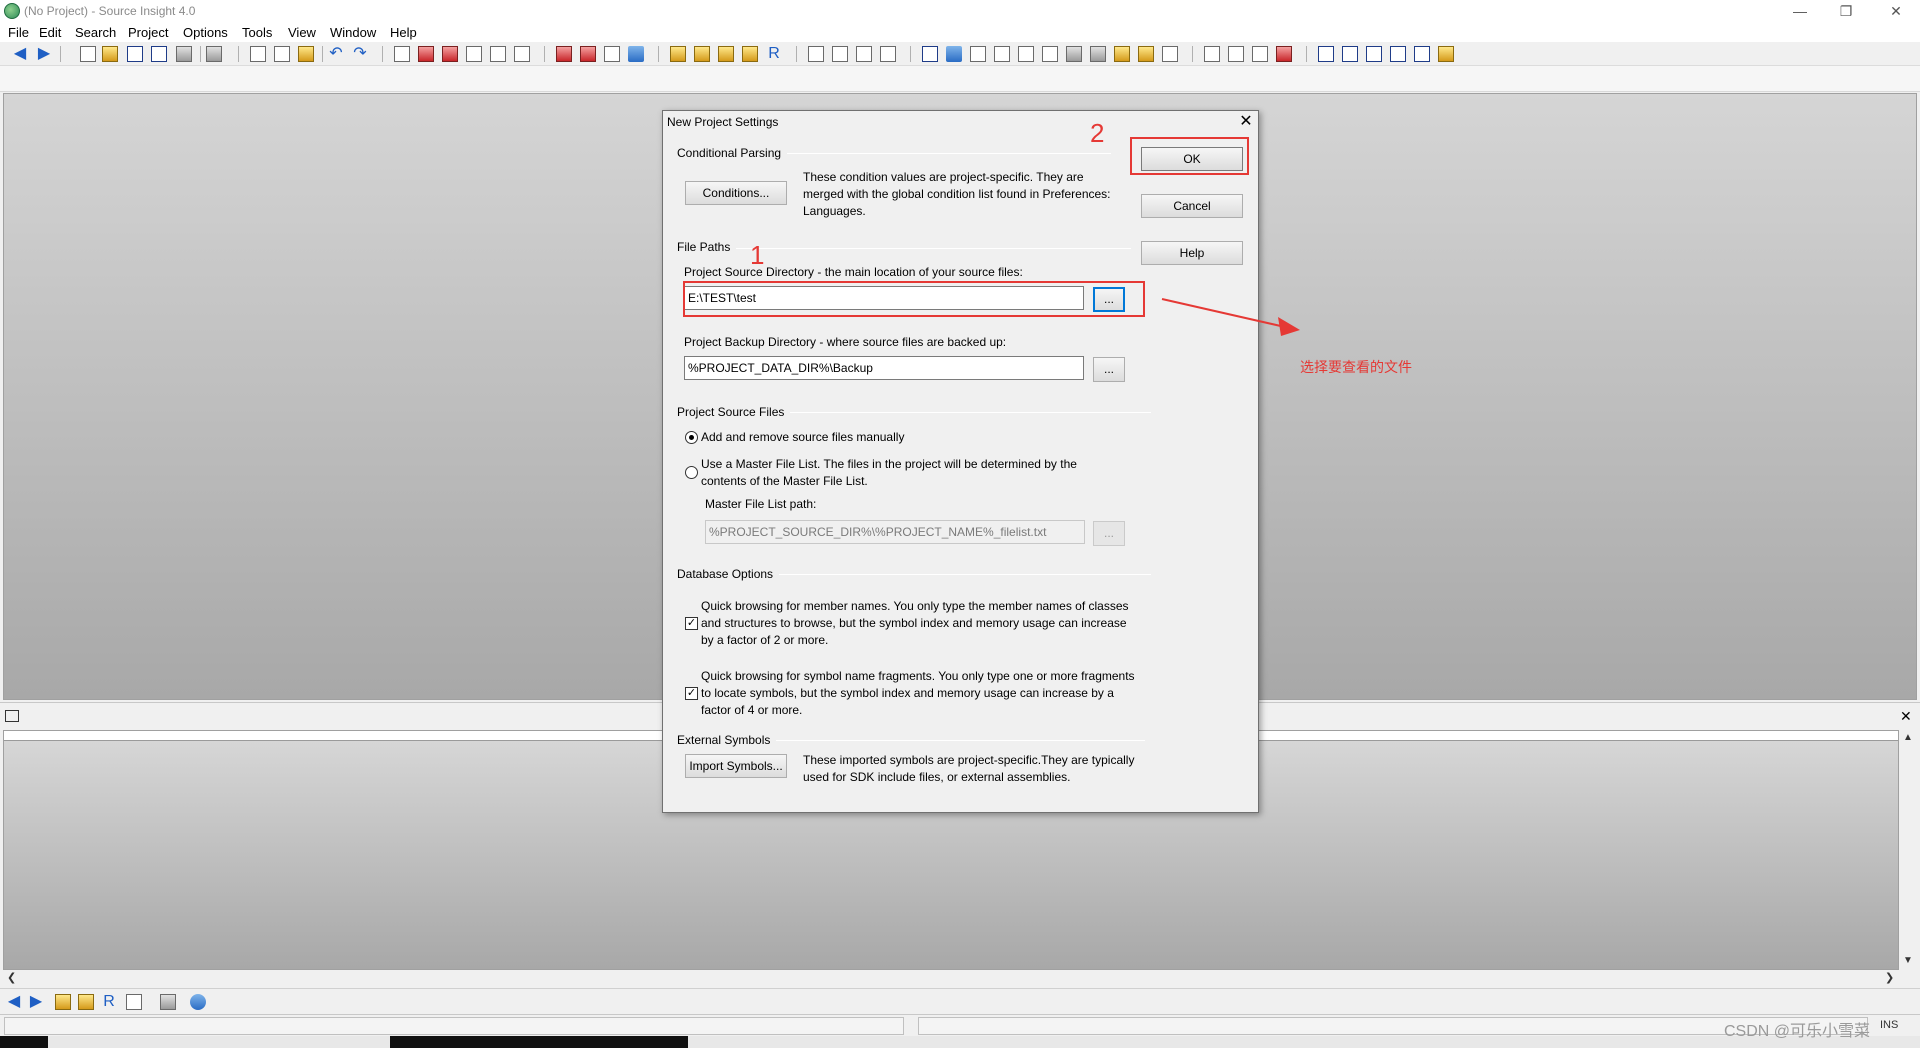 The image size is (1920, 1048). What do you see at coordinates (727, 740) in the screenshot?
I see `external-symbols-label: External Symbols` at bounding box center [727, 740].